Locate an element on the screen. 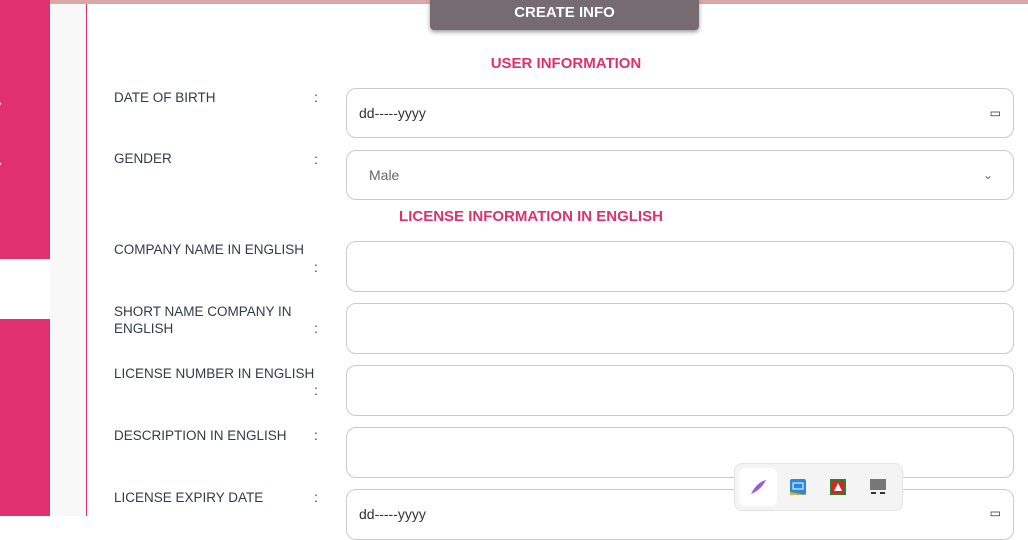 This screenshot has height=540, width=1028. license-expiry-input: dd-----yyyy ▭ is located at coordinates (680, 514).